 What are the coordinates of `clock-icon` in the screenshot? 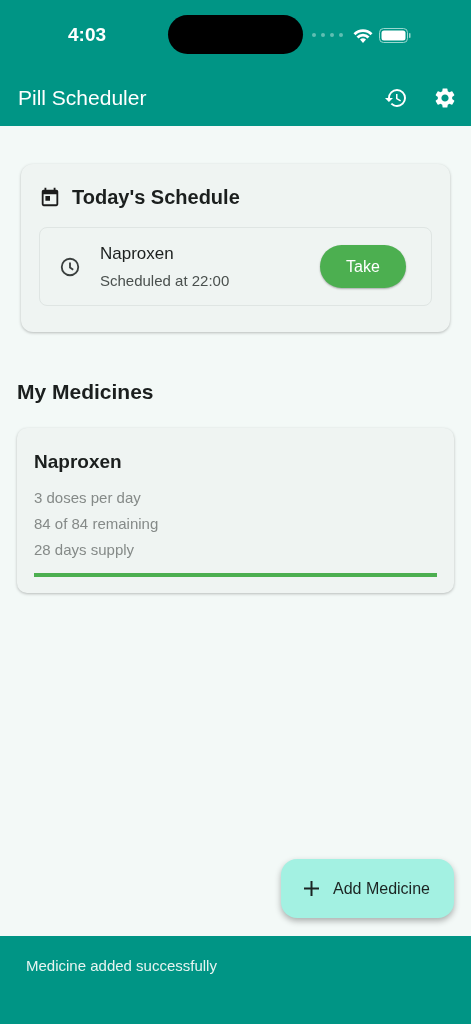 It's located at (70, 266).